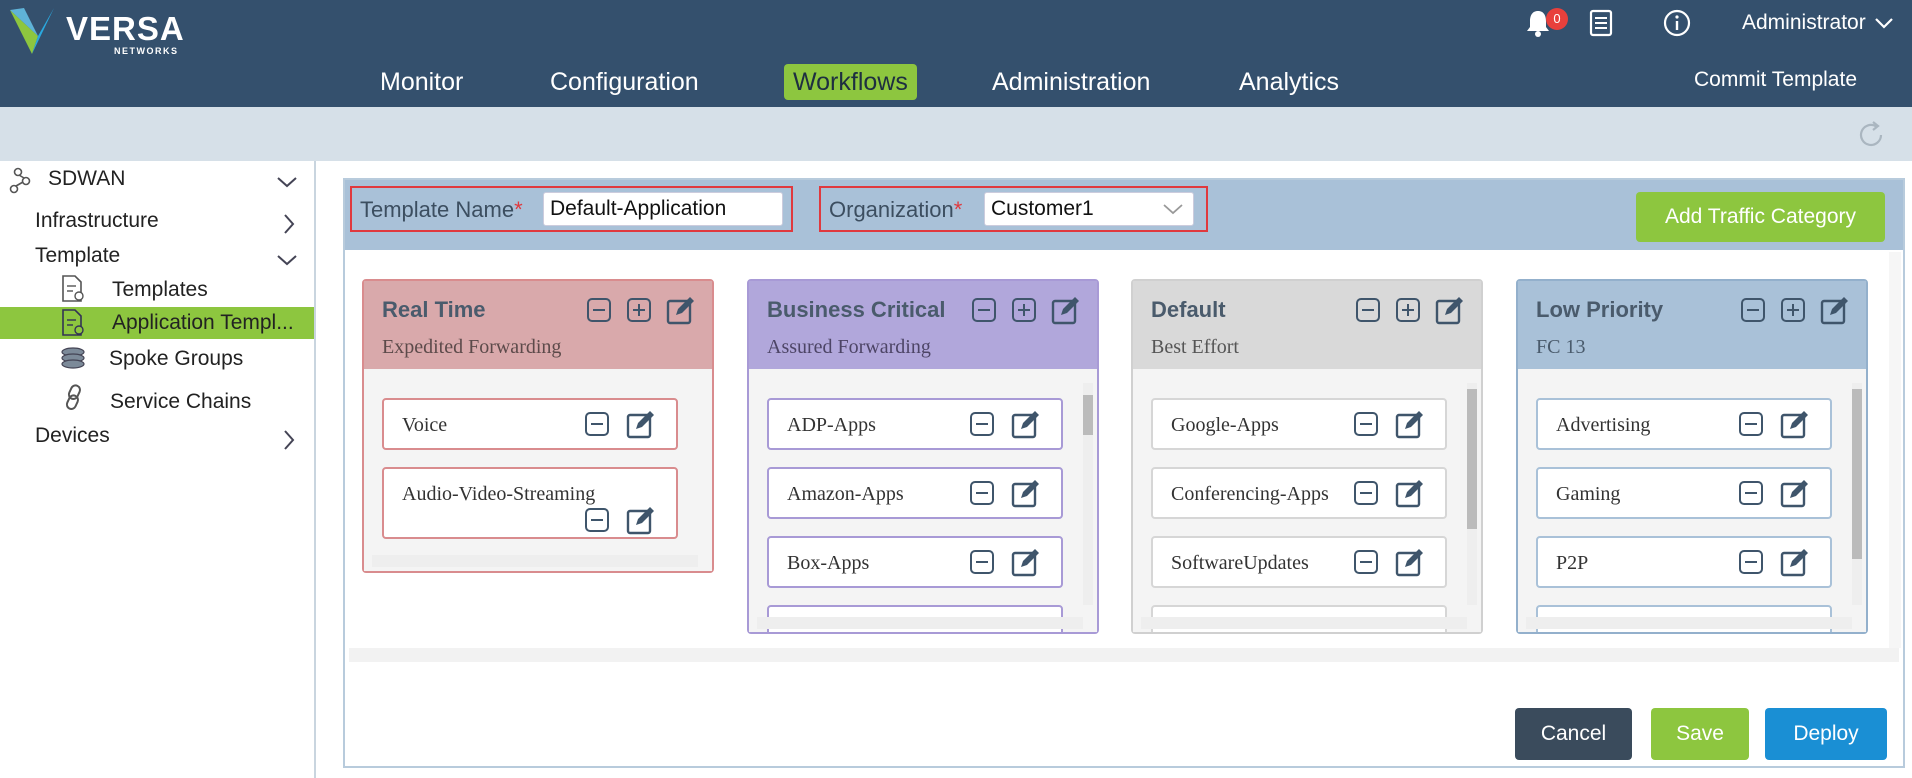  What do you see at coordinates (915, 424) in the screenshot?
I see `app-item: ADP-Apps` at bounding box center [915, 424].